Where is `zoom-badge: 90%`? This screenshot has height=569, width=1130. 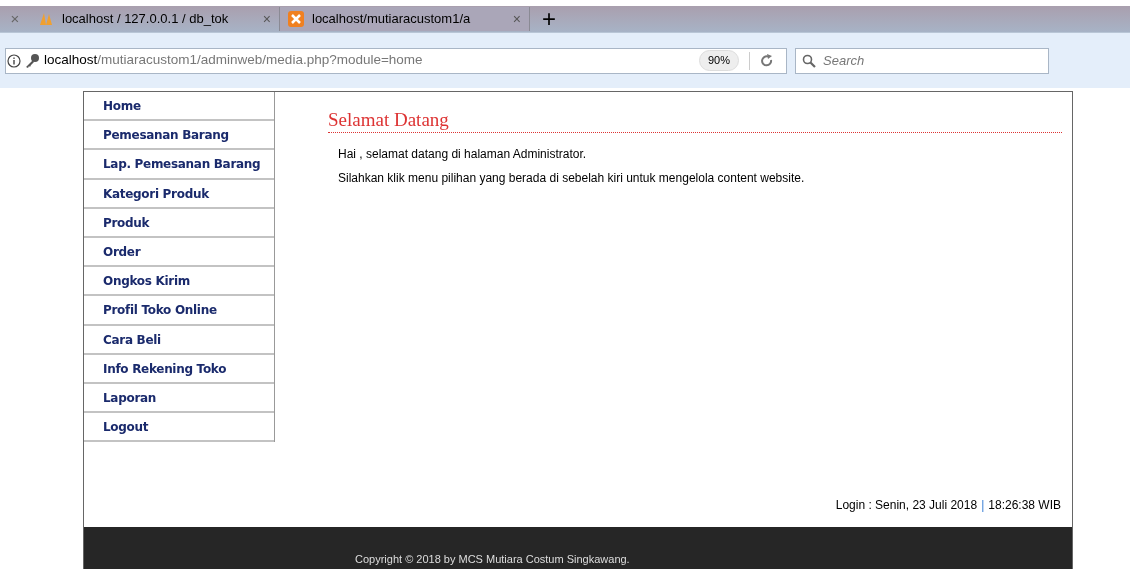
zoom-badge: 90% is located at coordinates (718, 60).